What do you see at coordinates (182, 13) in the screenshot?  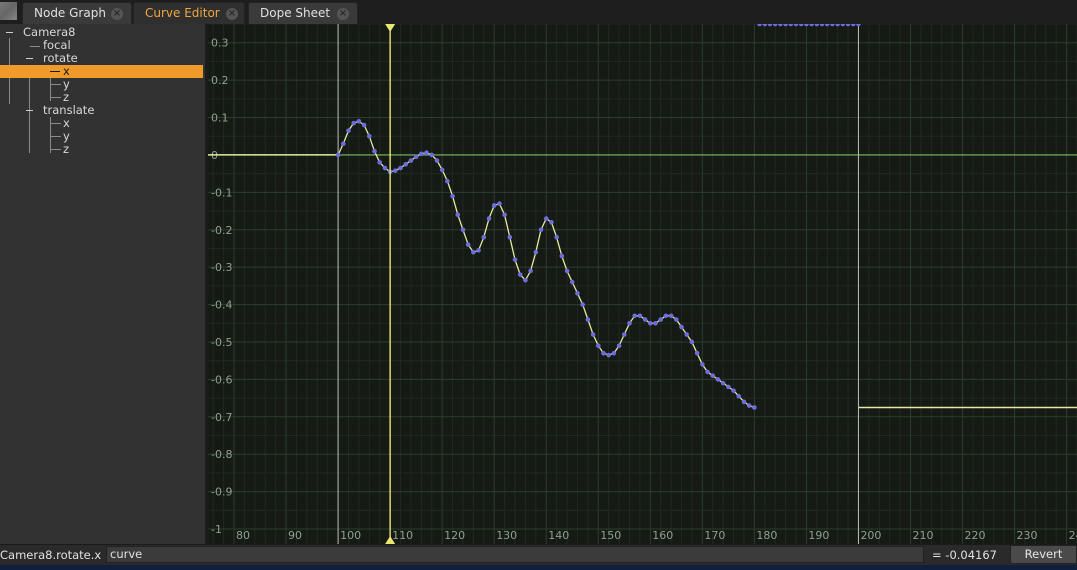 I see `tab-label: Curve Editor` at bounding box center [182, 13].